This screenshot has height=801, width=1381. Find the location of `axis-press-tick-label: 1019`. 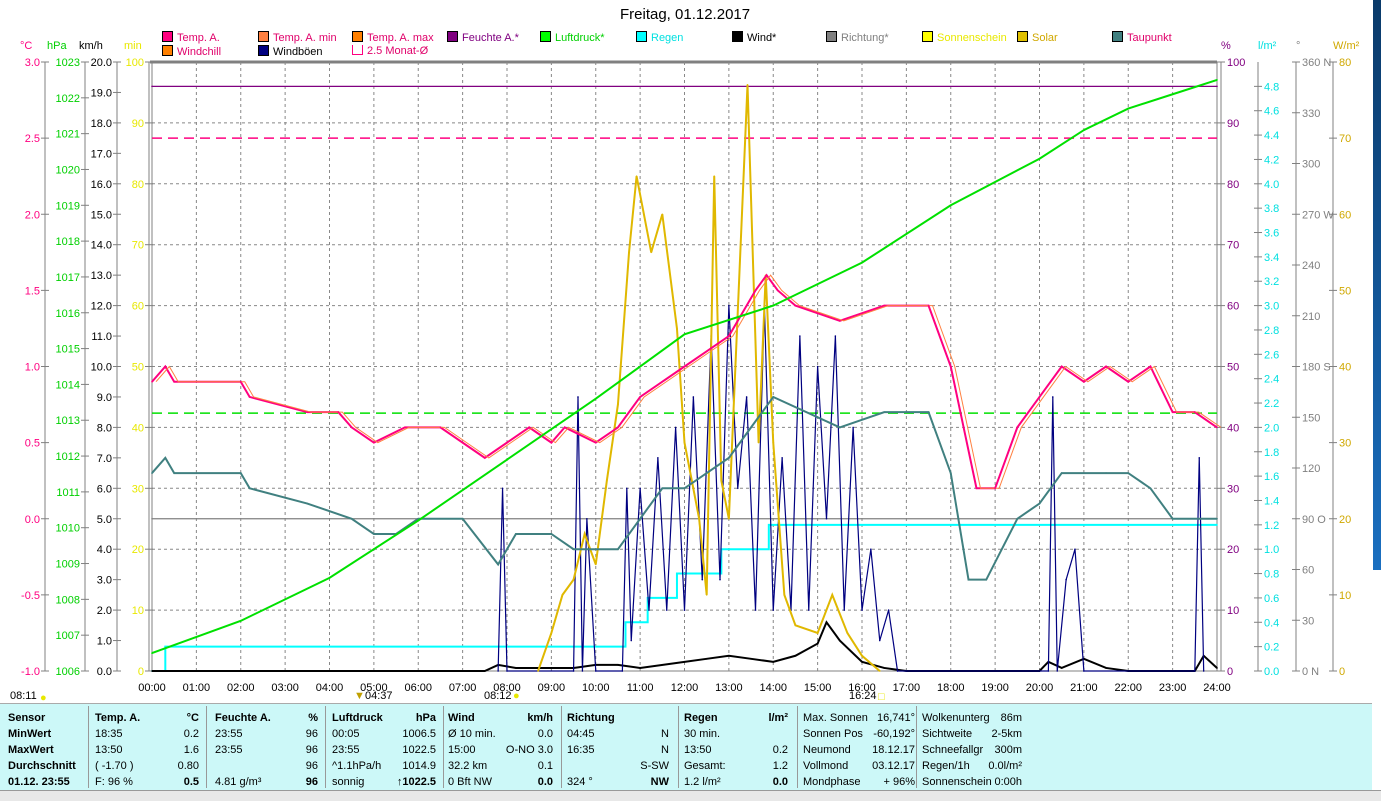

axis-press-tick-label: 1019 is located at coordinates (68, 206).